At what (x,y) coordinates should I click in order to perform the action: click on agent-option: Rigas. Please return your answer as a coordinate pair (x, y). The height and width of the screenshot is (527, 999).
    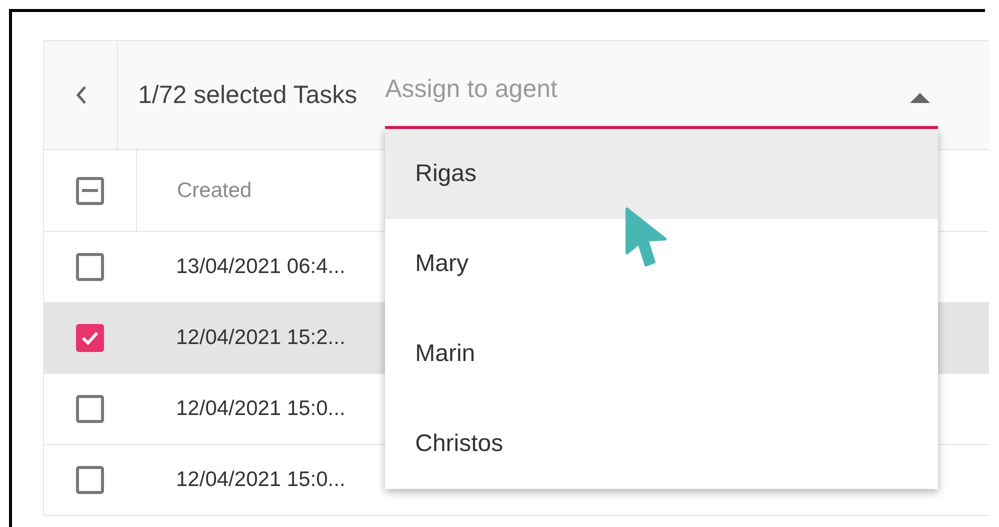
    Looking at the image, I should click on (661, 174).